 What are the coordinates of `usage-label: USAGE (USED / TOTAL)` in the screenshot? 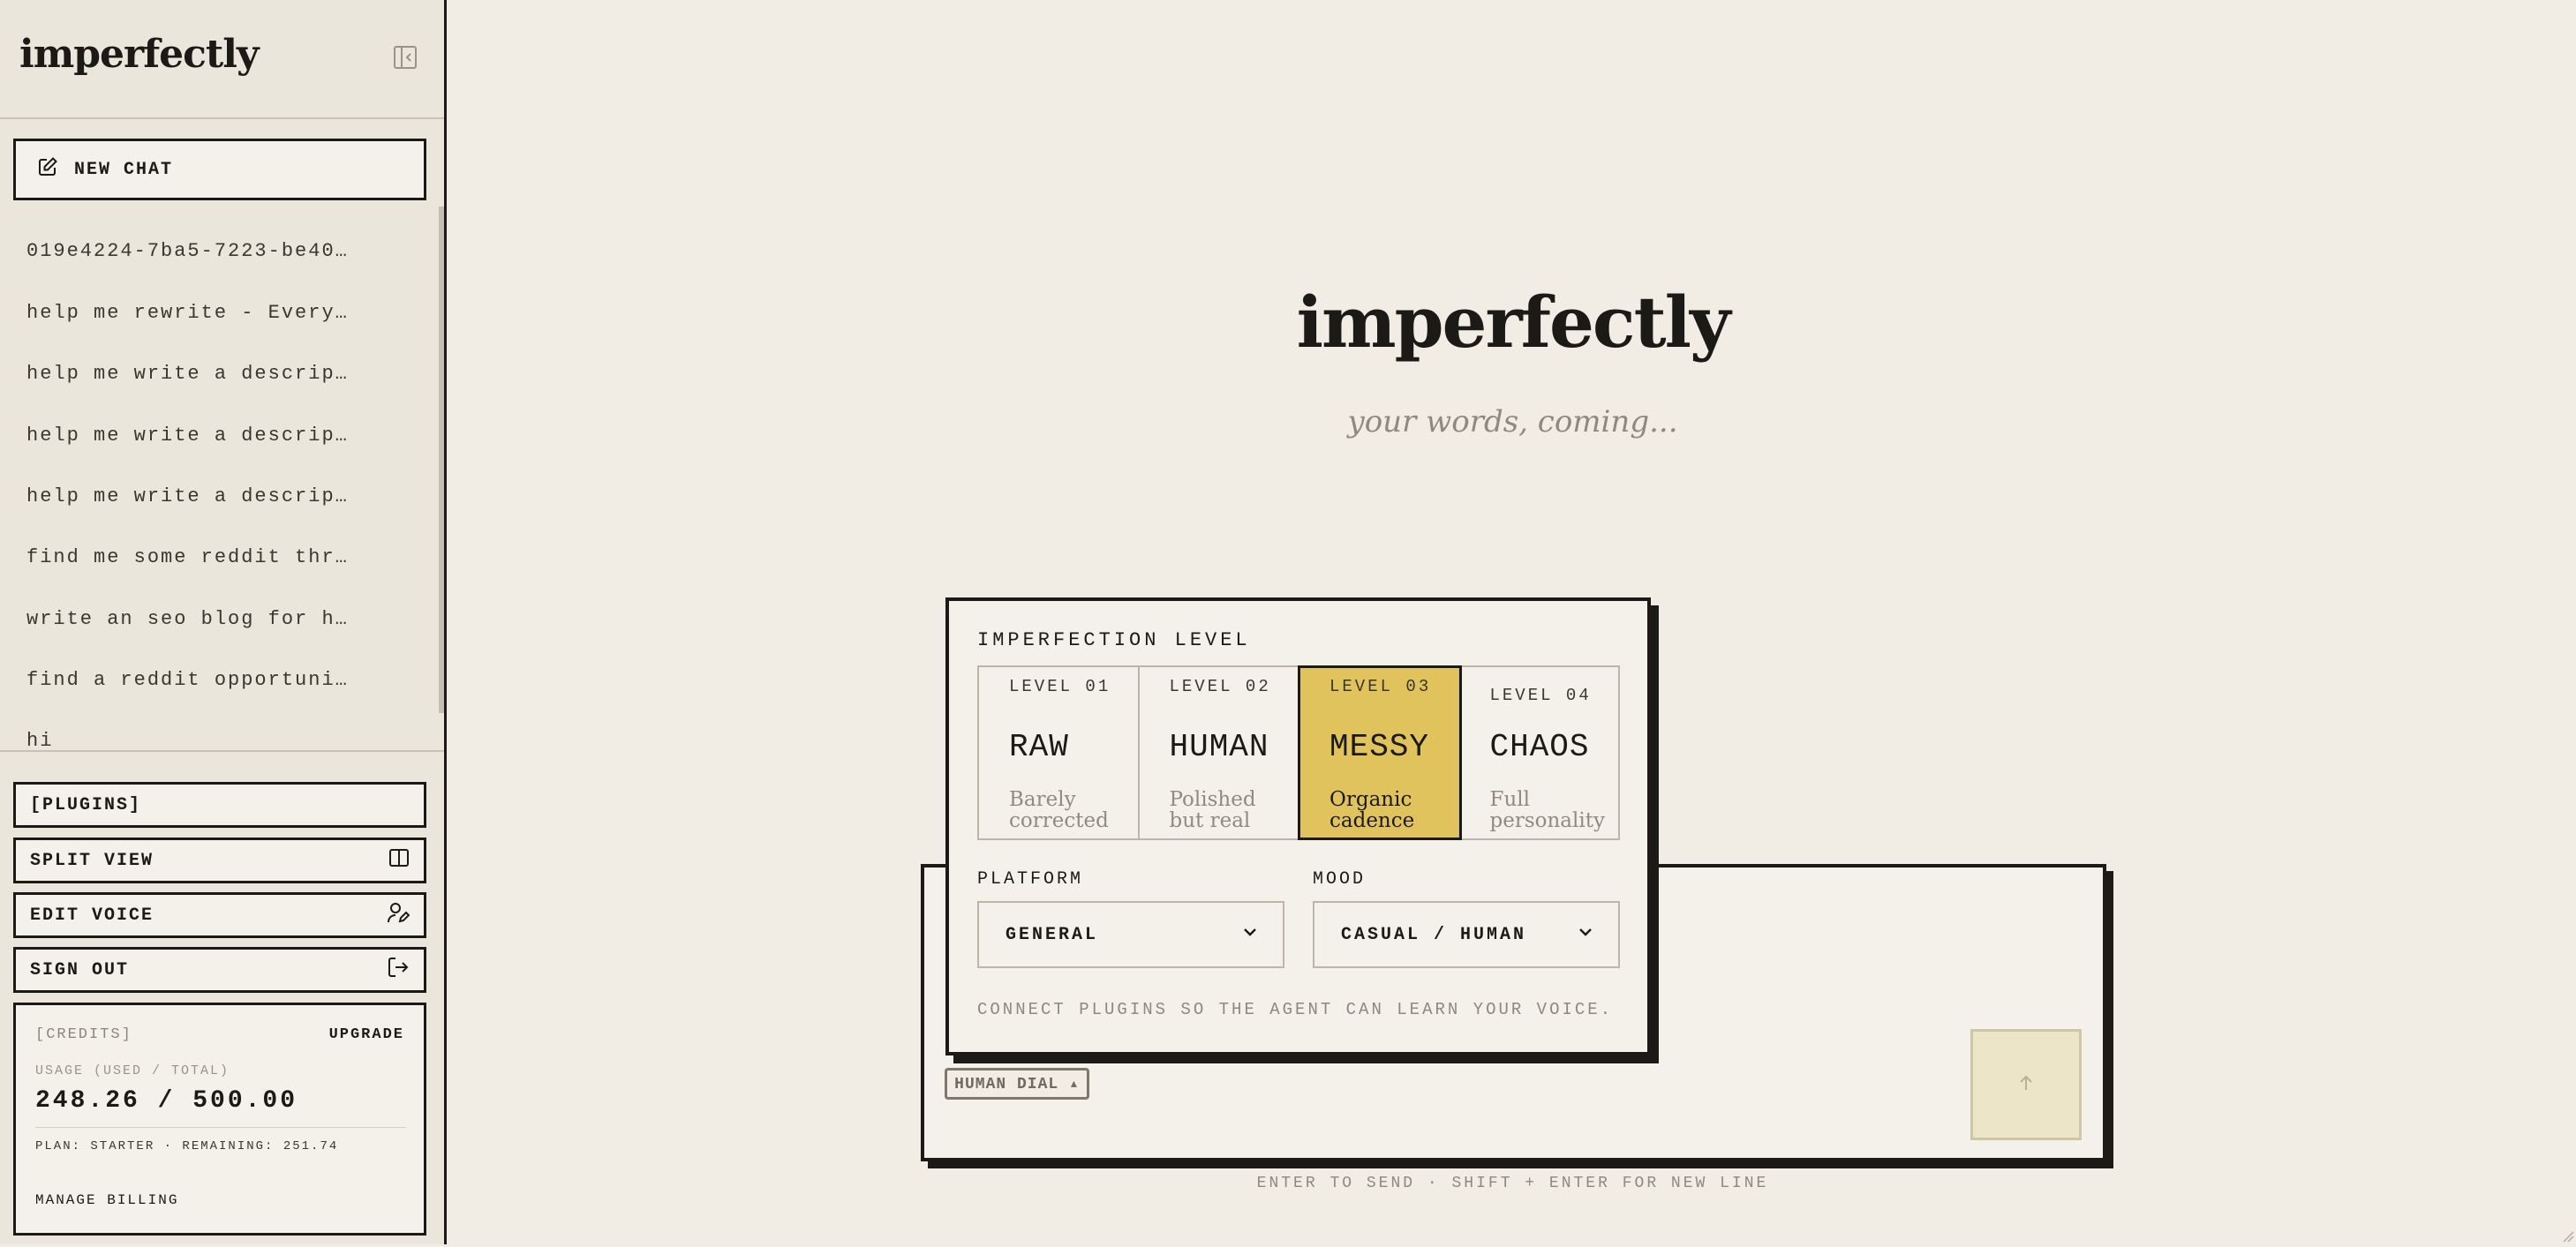 It's located at (133, 1070).